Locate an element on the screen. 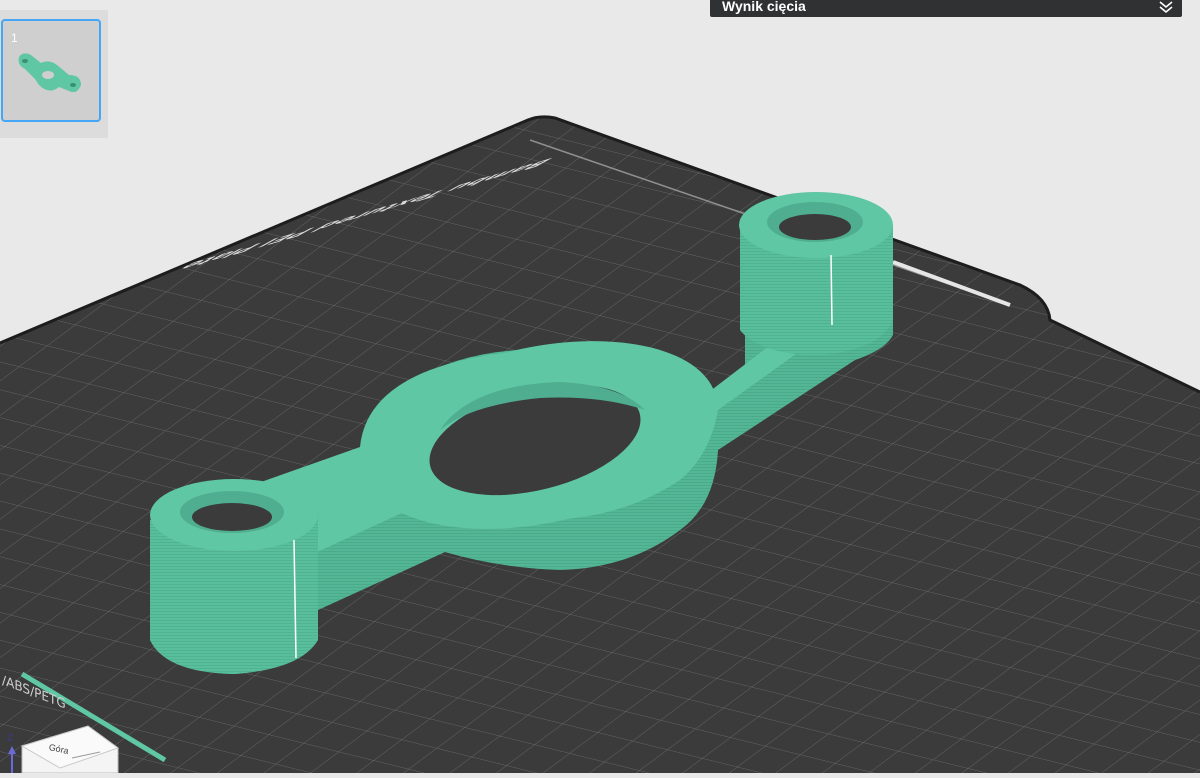  slice-result-title: Wynik cięcia is located at coordinates (764, 7).